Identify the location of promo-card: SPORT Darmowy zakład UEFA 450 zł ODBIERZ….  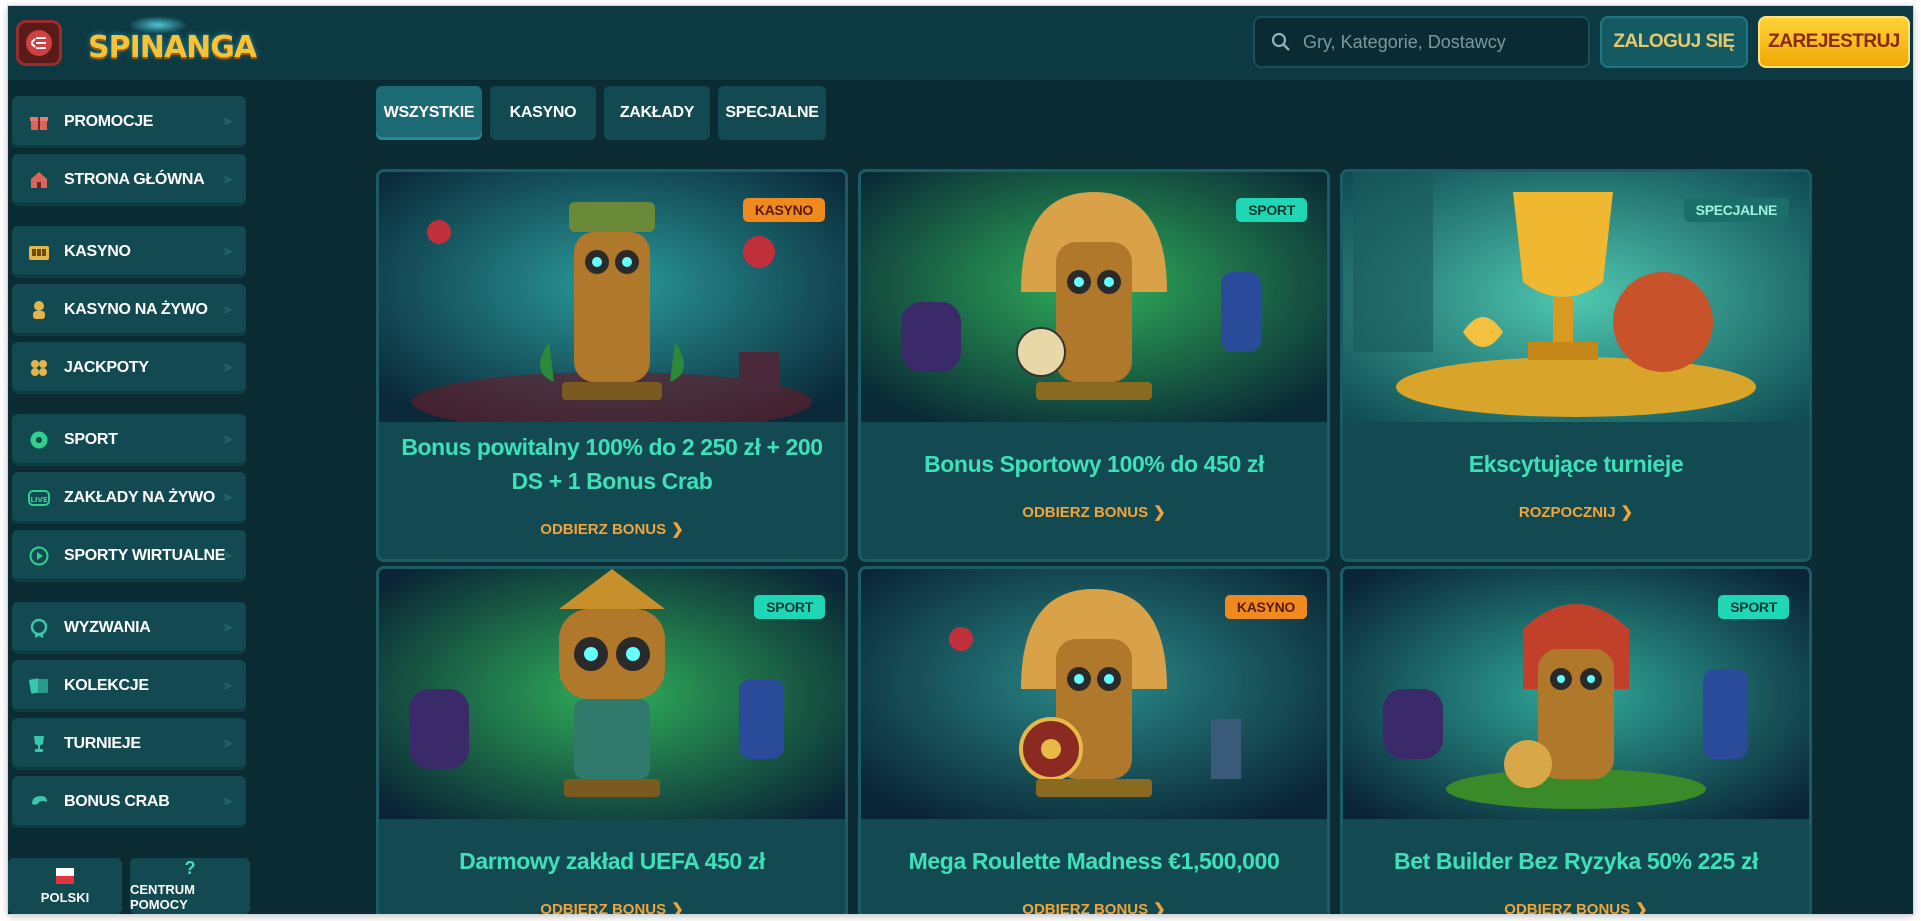
(612, 740).